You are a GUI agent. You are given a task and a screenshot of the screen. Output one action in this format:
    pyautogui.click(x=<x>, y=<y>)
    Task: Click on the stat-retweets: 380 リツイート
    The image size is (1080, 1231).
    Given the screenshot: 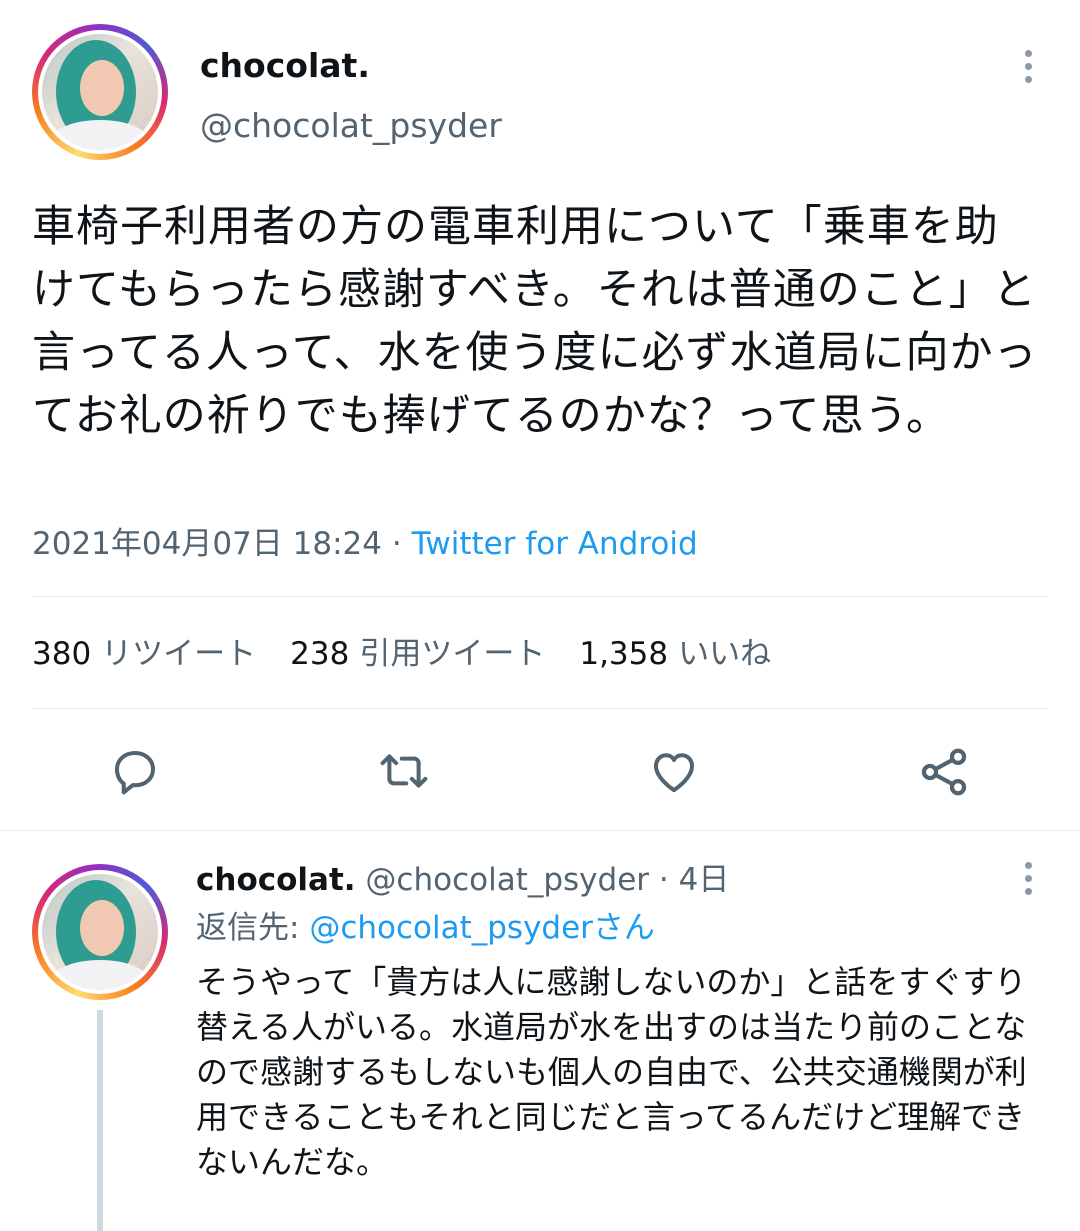 What is the action you would take?
    pyautogui.click(x=144, y=654)
    